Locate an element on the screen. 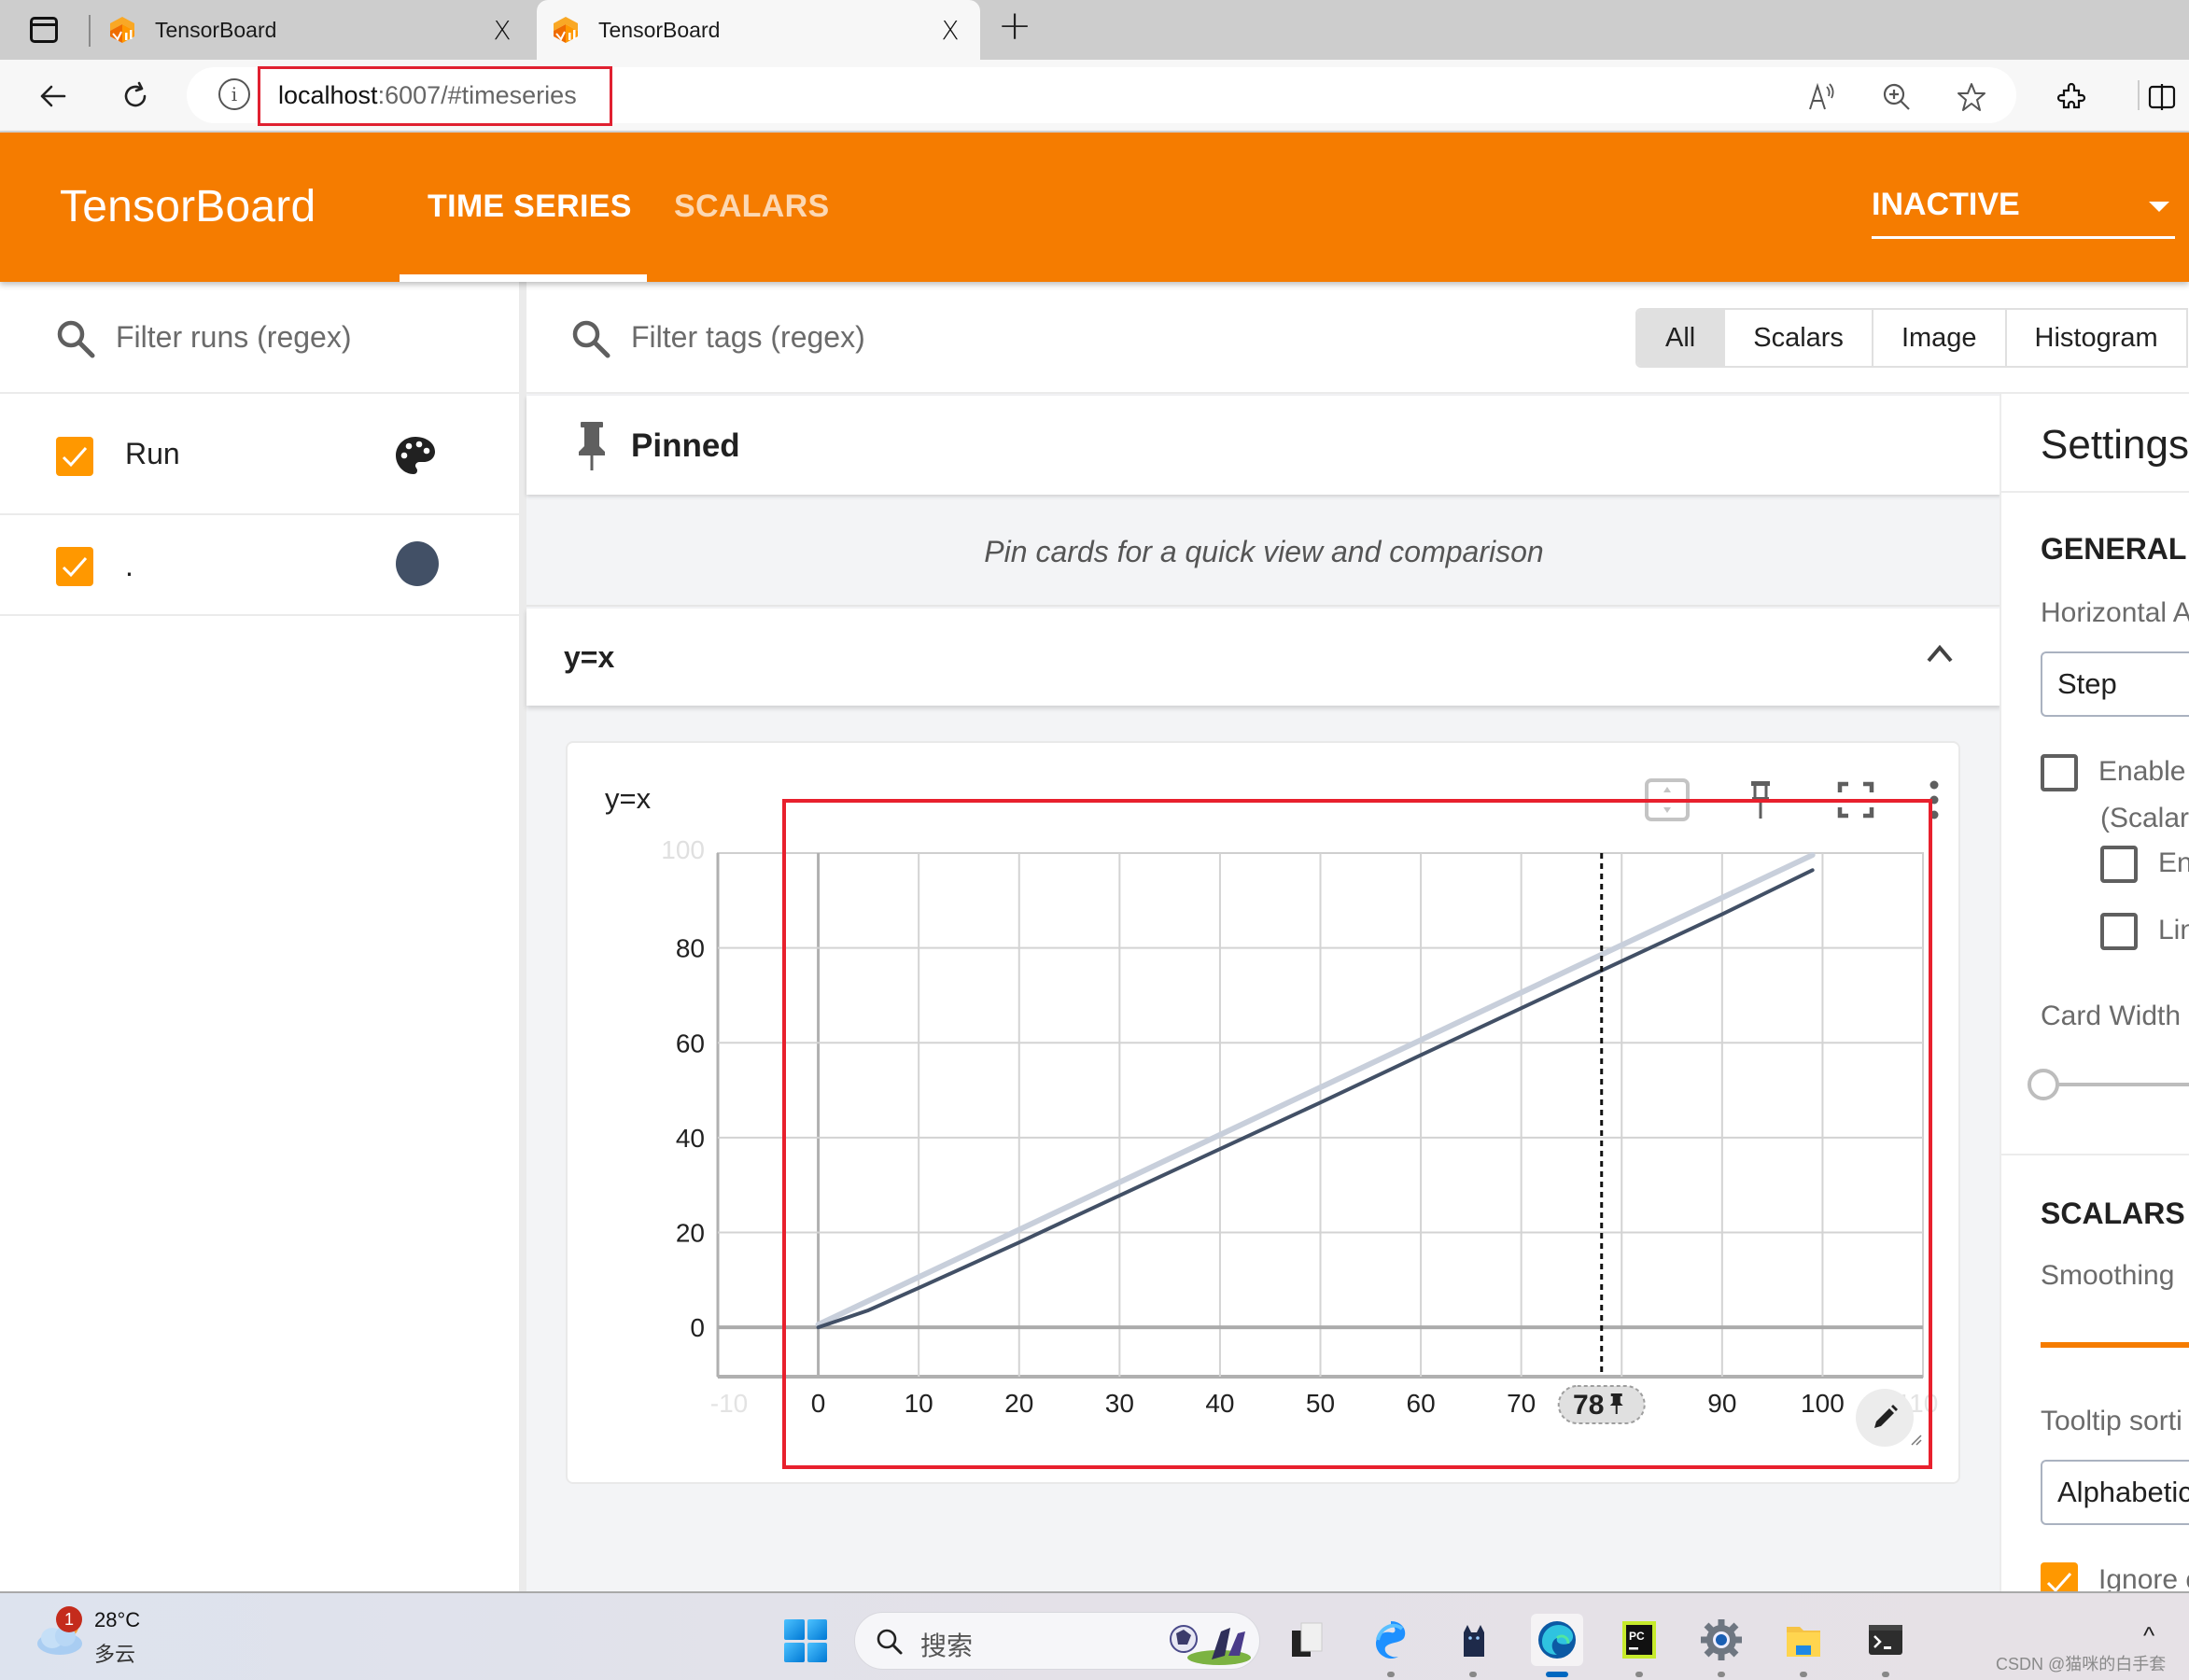 The width and height of the screenshot is (2189, 1680). pycharm-icon: PC is located at coordinates (1639, 1640).